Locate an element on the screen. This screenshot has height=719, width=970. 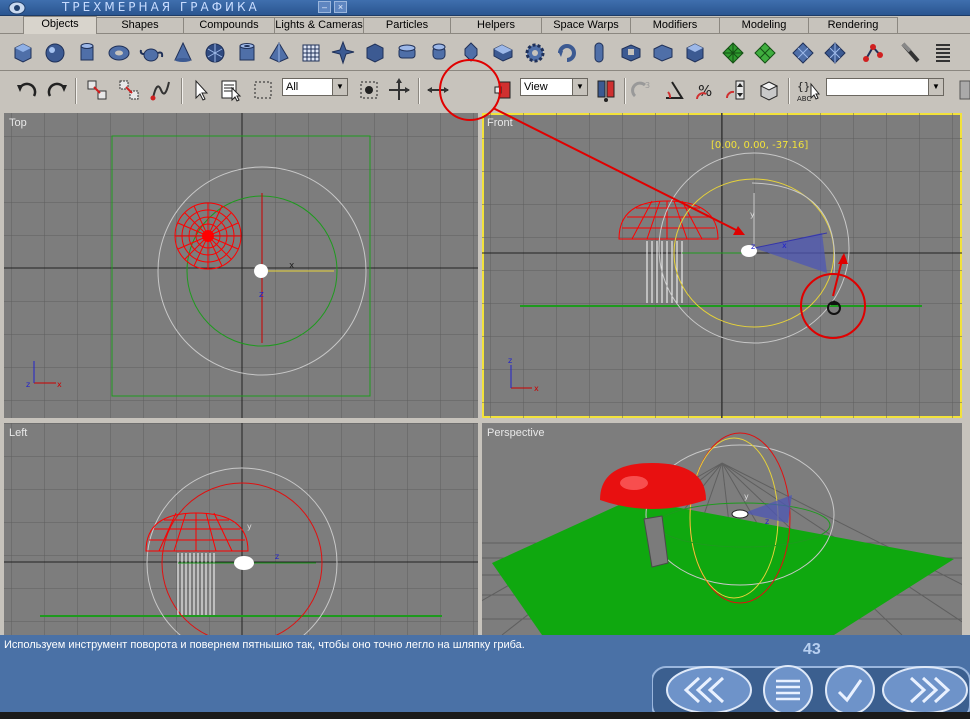
bottom-edge is located at coordinates (485, 715).